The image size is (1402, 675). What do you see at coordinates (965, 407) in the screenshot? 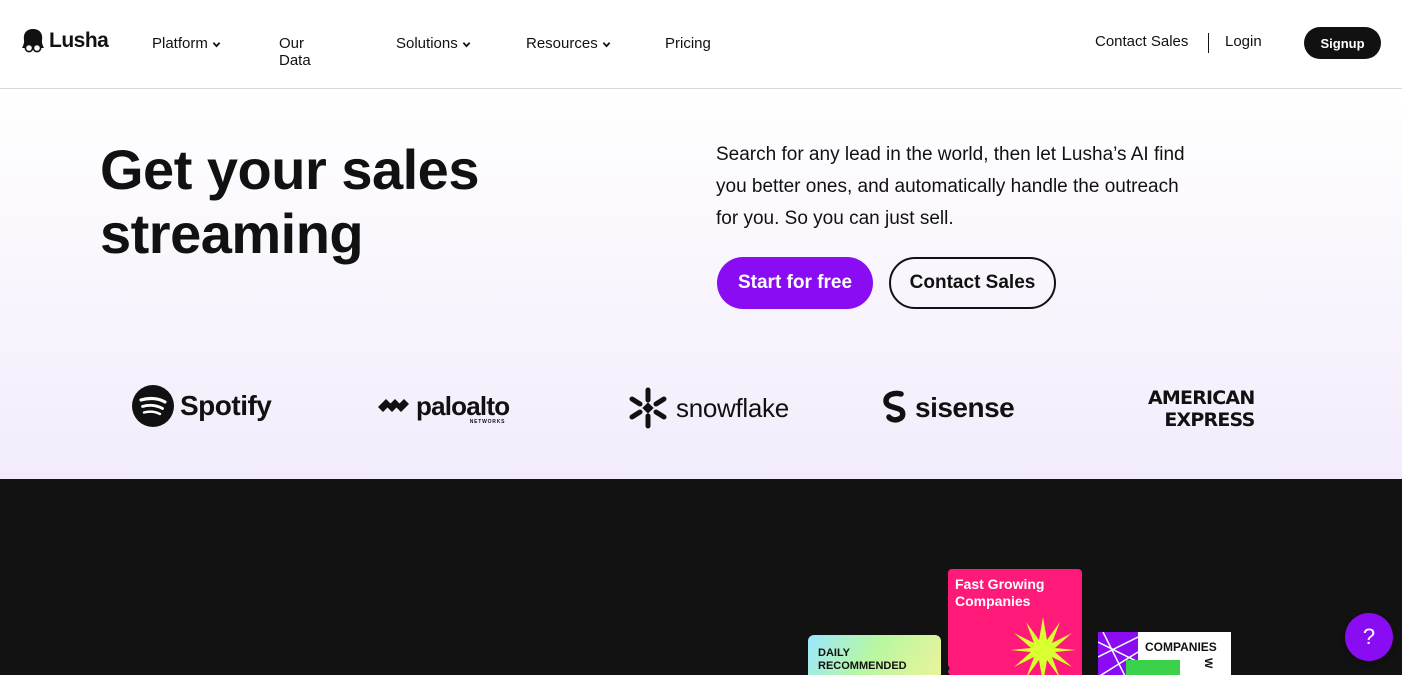
I see `sisense-wordmark: sisense` at bounding box center [965, 407].